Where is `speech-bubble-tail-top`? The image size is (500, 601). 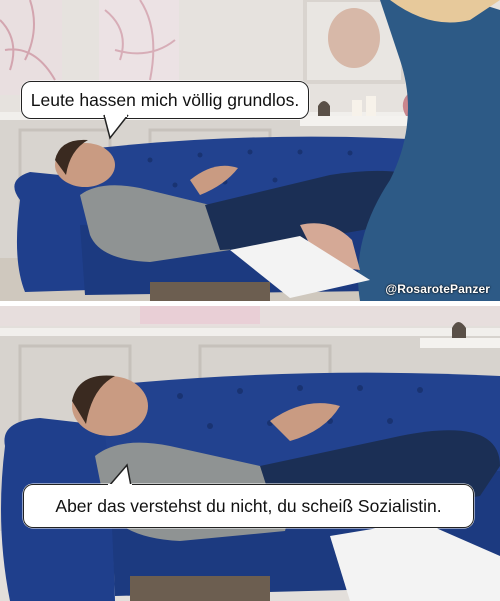 speech-bubble-tail-top is located at coordinates (116, 127).